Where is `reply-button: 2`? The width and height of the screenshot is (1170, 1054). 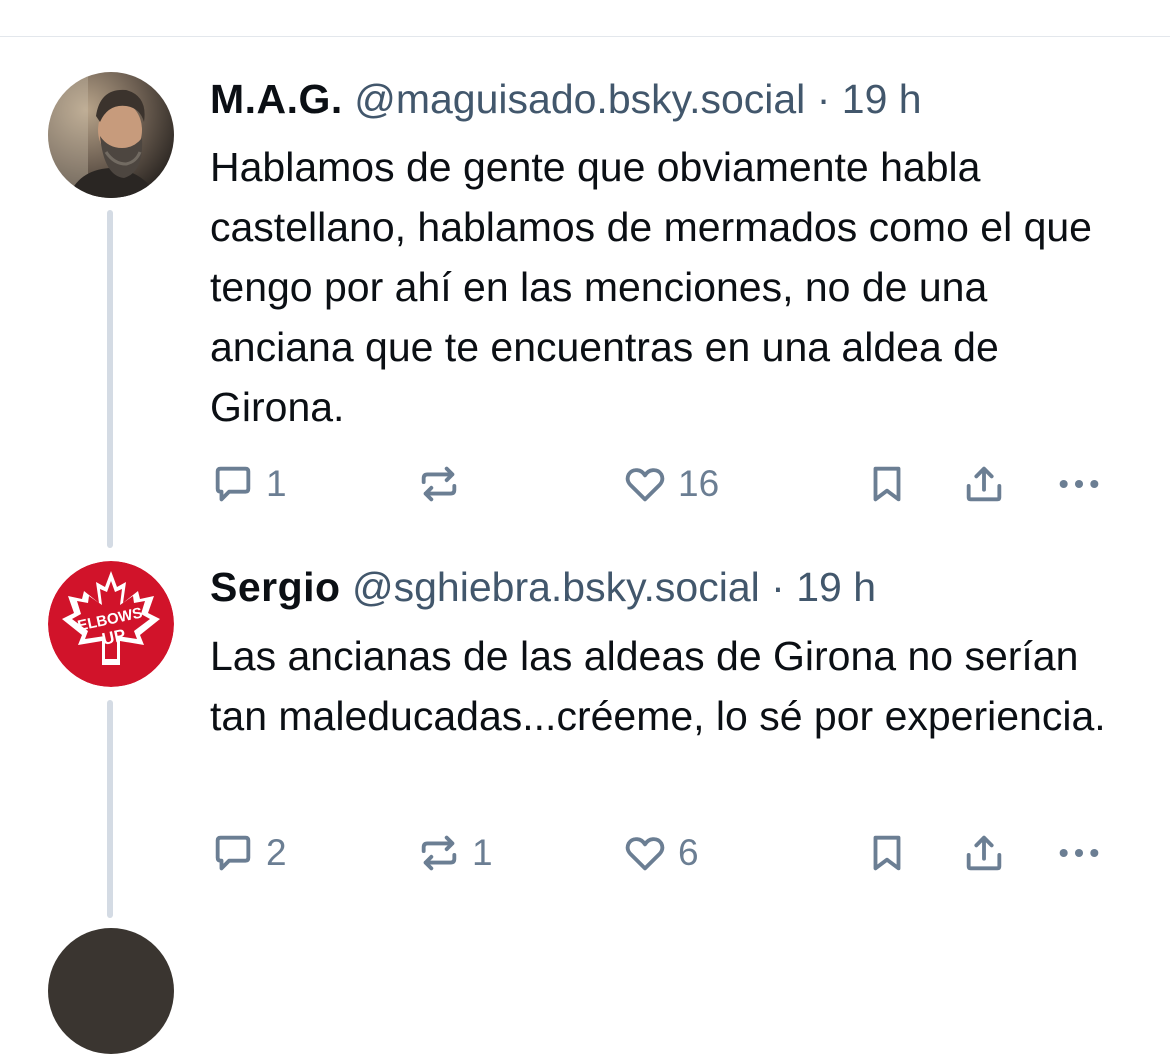
reply-button: 2 is located at coordinates (248, 853).